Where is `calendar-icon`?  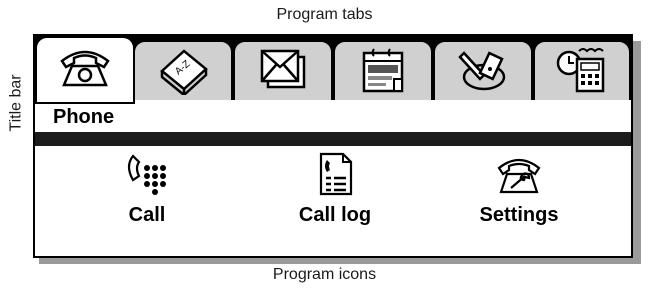 calendar-icon is located at coordinates (383, 70).